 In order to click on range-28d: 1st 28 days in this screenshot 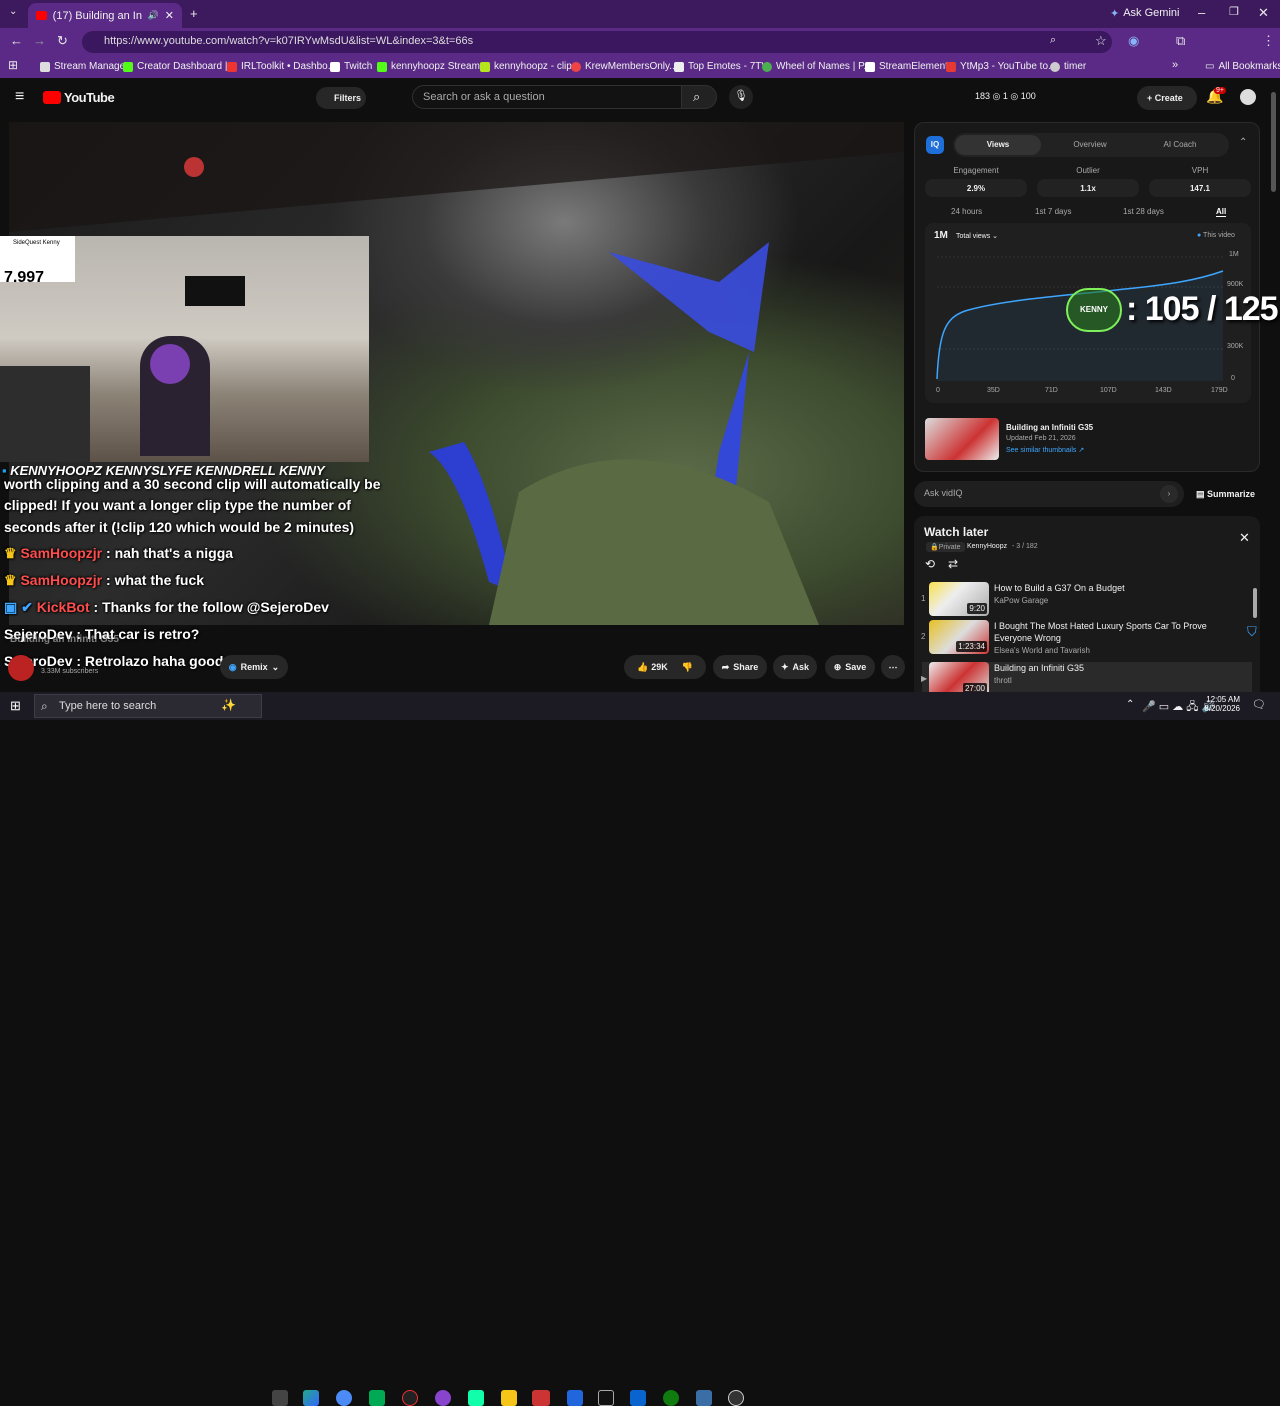, I will do `click(1143, 211)`.